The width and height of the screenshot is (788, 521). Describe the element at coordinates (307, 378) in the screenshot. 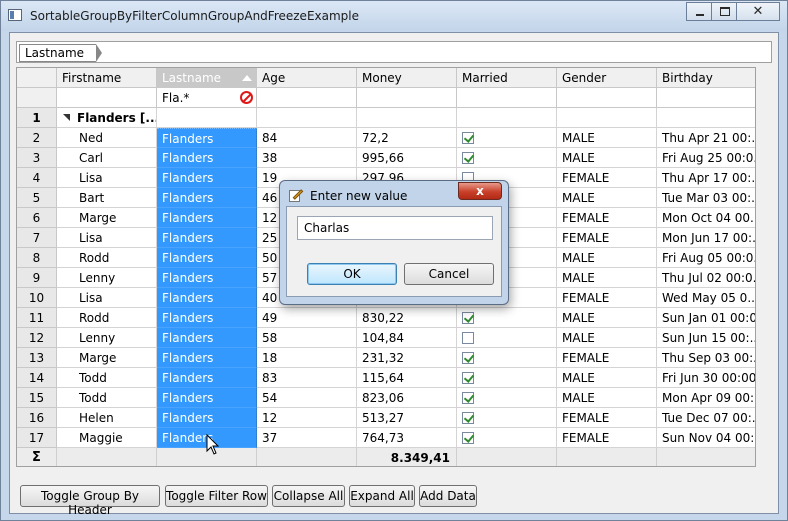

I see `cell-age: 83` at that location.